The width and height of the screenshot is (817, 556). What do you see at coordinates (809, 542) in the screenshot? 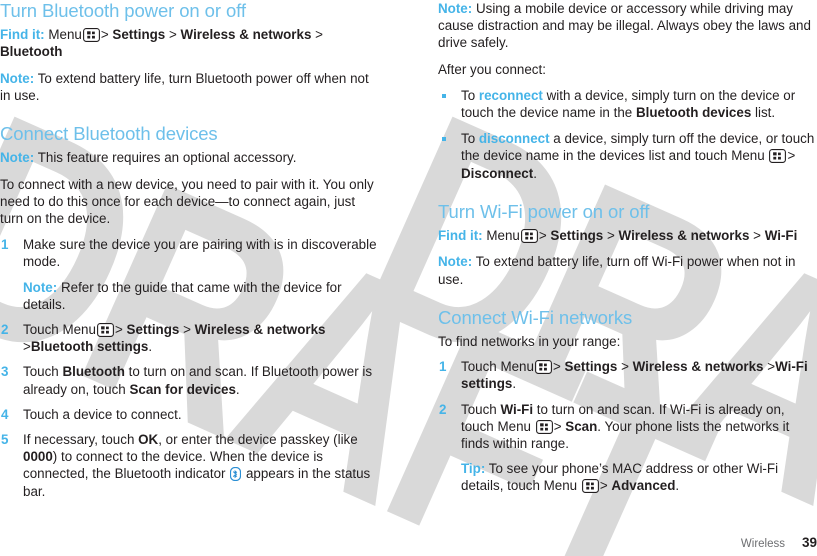
I see `footer-page-number: 39` at bounding box center [809, 542].